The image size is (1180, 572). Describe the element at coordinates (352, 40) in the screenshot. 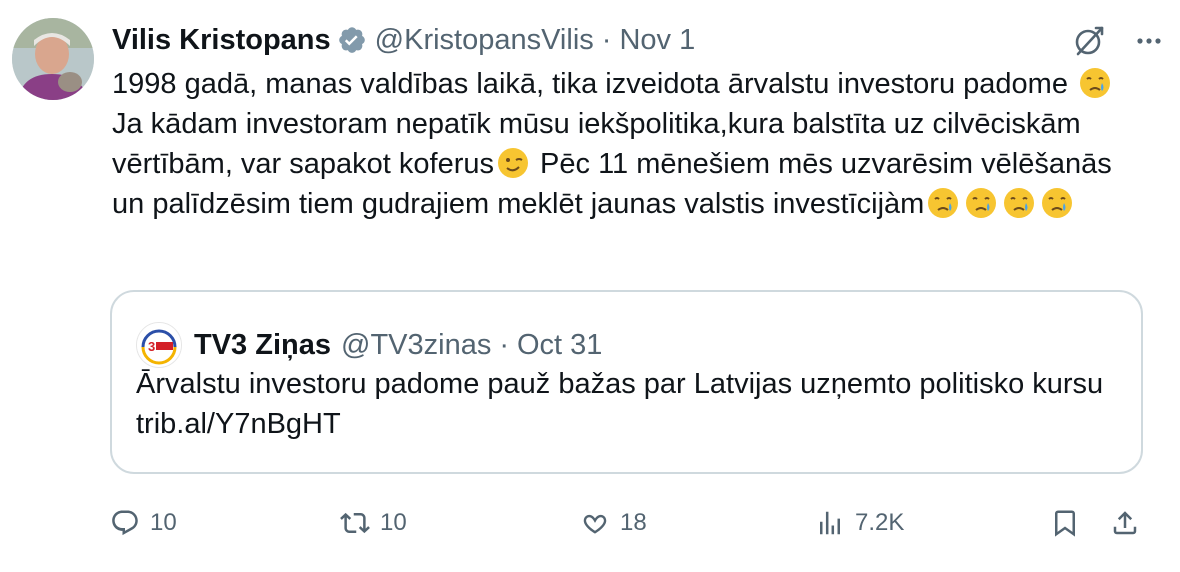

I see `verified-badge-icon` at that location.